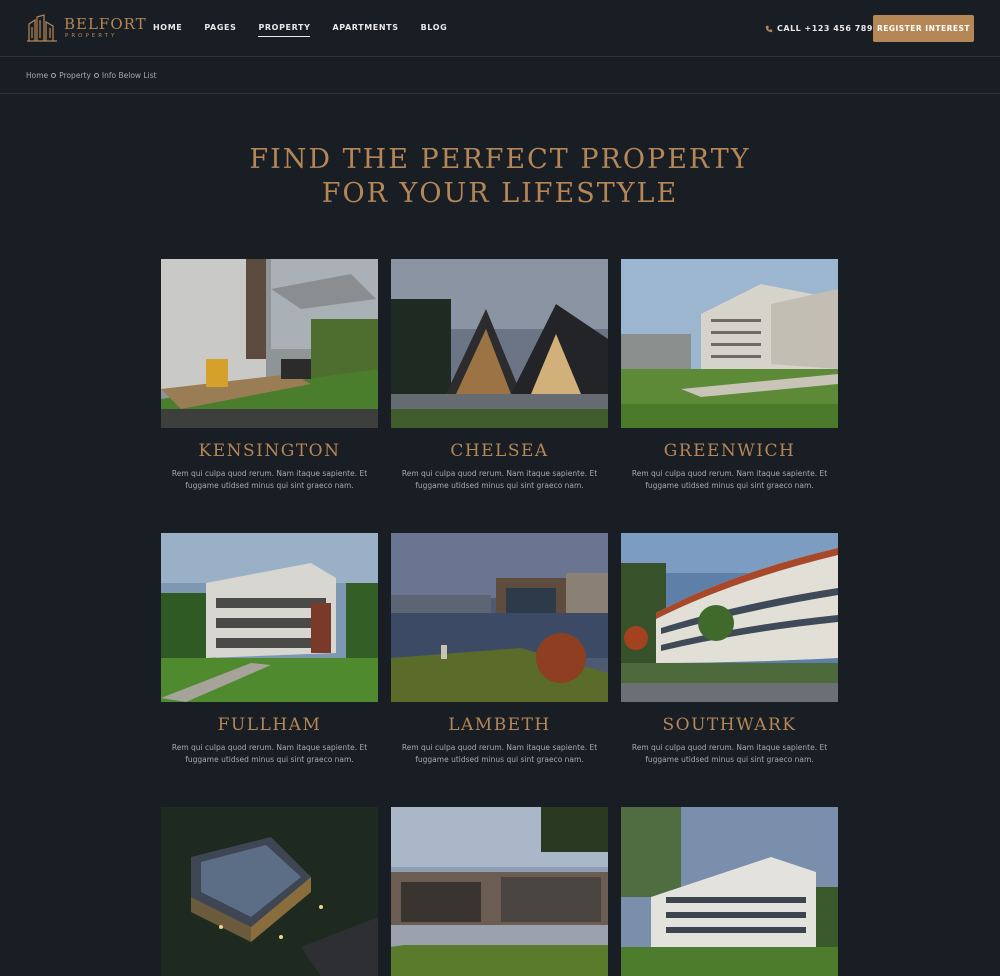 The height and width of the screenshot is (976, 1000). What do you see at coordinates (91, 75) in the screenshot?
I see `breadcrumb: Home Property Info Below List` at bounding box center [91, 75].